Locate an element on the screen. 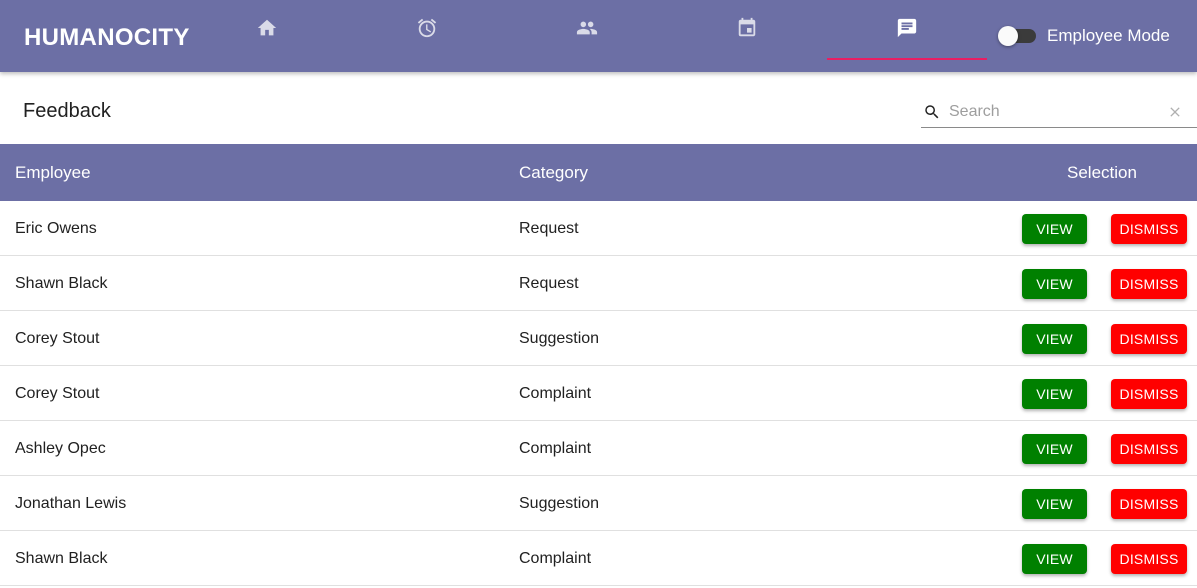  employee-mode-toggle is located at coordinates (1017, 36).